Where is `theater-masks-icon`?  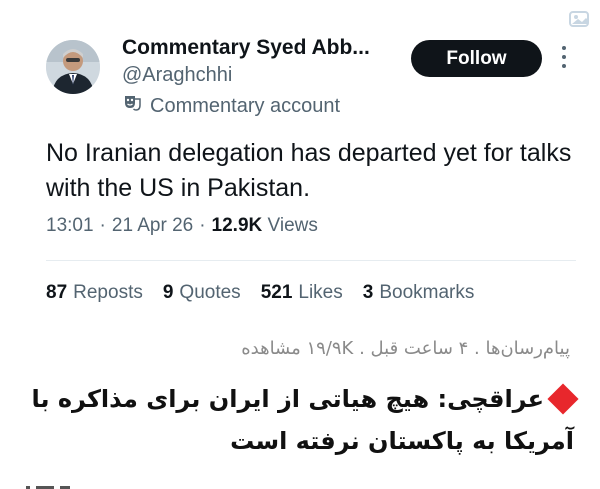 theater-masks-icon is located at coordinates (132, 106).